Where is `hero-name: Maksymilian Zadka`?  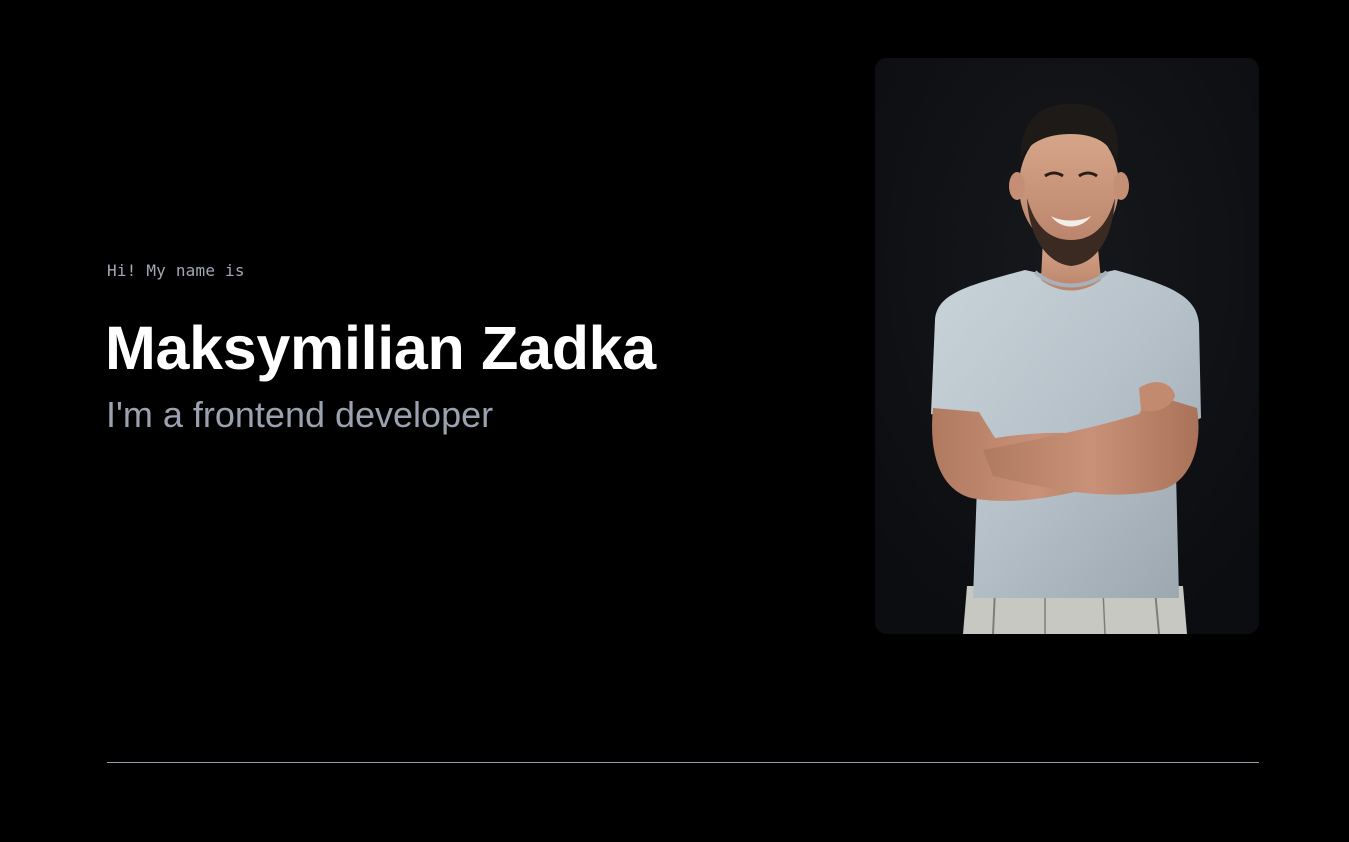
hero-name: Maksymilian Zadka is located at coordinates (380, 348).